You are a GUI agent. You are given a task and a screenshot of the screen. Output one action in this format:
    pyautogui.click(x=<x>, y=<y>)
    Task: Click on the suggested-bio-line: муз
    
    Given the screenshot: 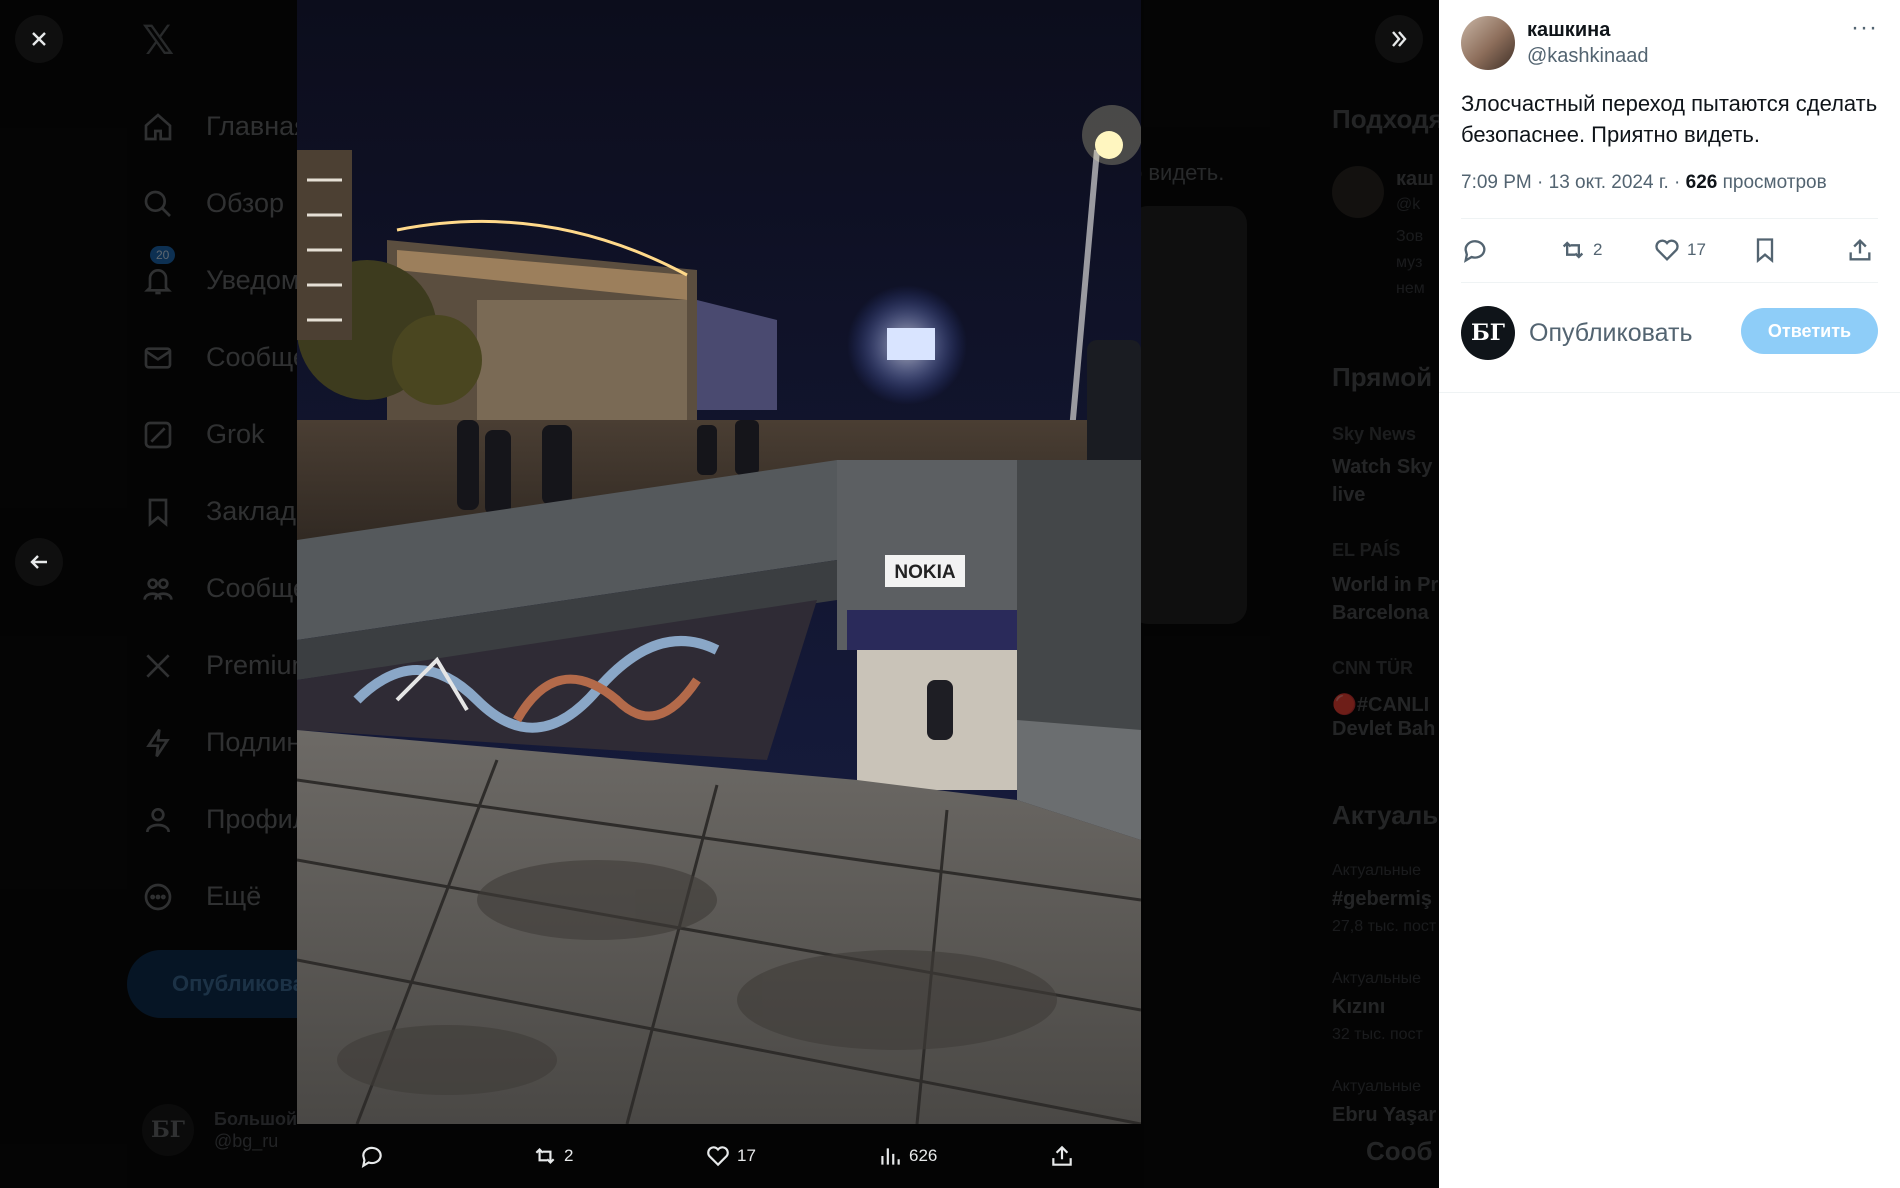 What is the action you would take?
    pyautogui.click(x=1409, y=262)
    